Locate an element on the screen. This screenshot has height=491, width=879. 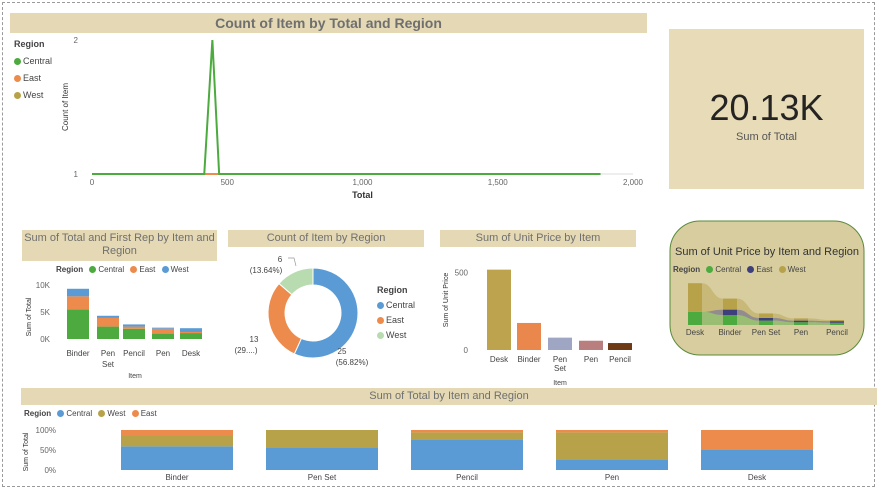
stack-xtick-label: Set is located at coordinates (108, 364).